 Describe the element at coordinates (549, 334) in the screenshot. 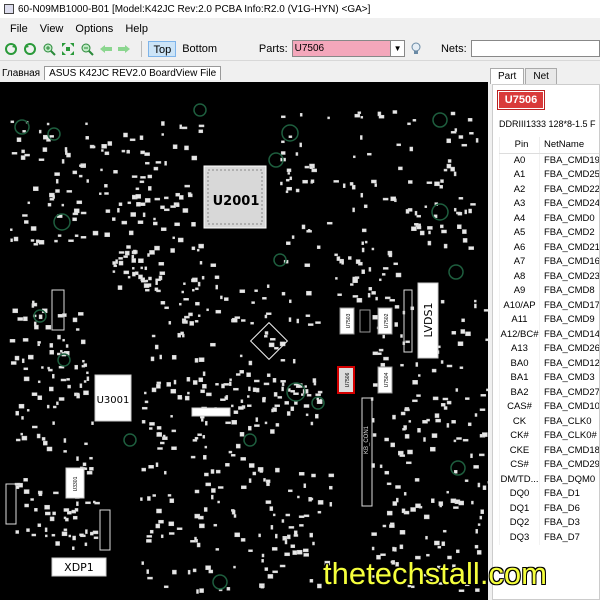

I see `table-row: A12/BC# FBA_CMD14` at that location.